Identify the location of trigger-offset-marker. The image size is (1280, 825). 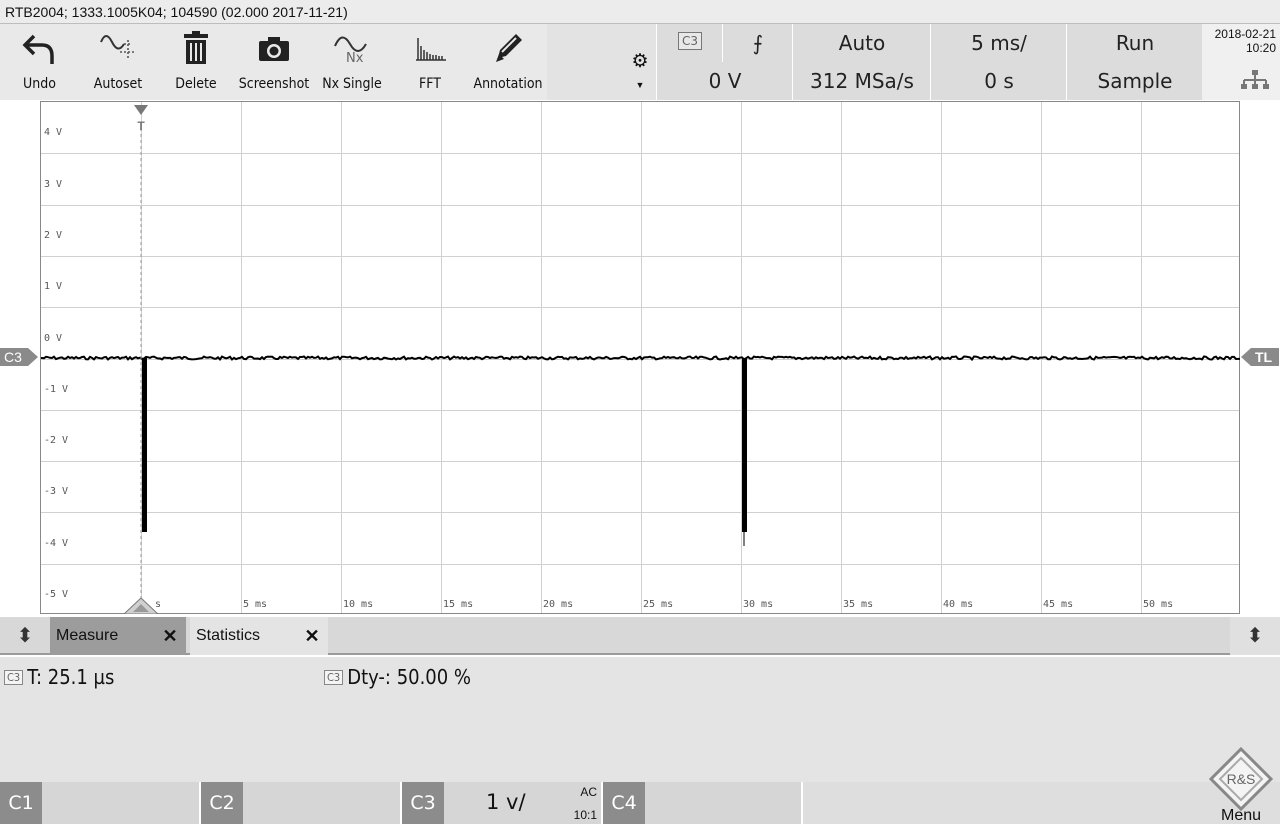
(141, 606).